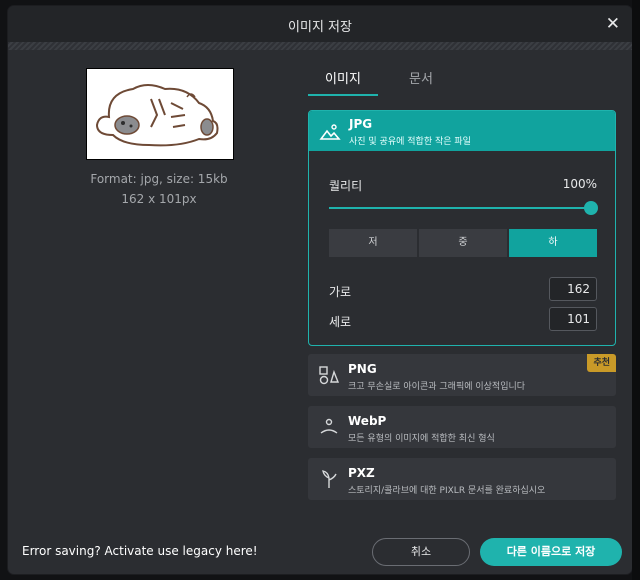 The height and width of the screenshot is (580, 640). I want to click on cancel-button: 취소, so click(421, 552).